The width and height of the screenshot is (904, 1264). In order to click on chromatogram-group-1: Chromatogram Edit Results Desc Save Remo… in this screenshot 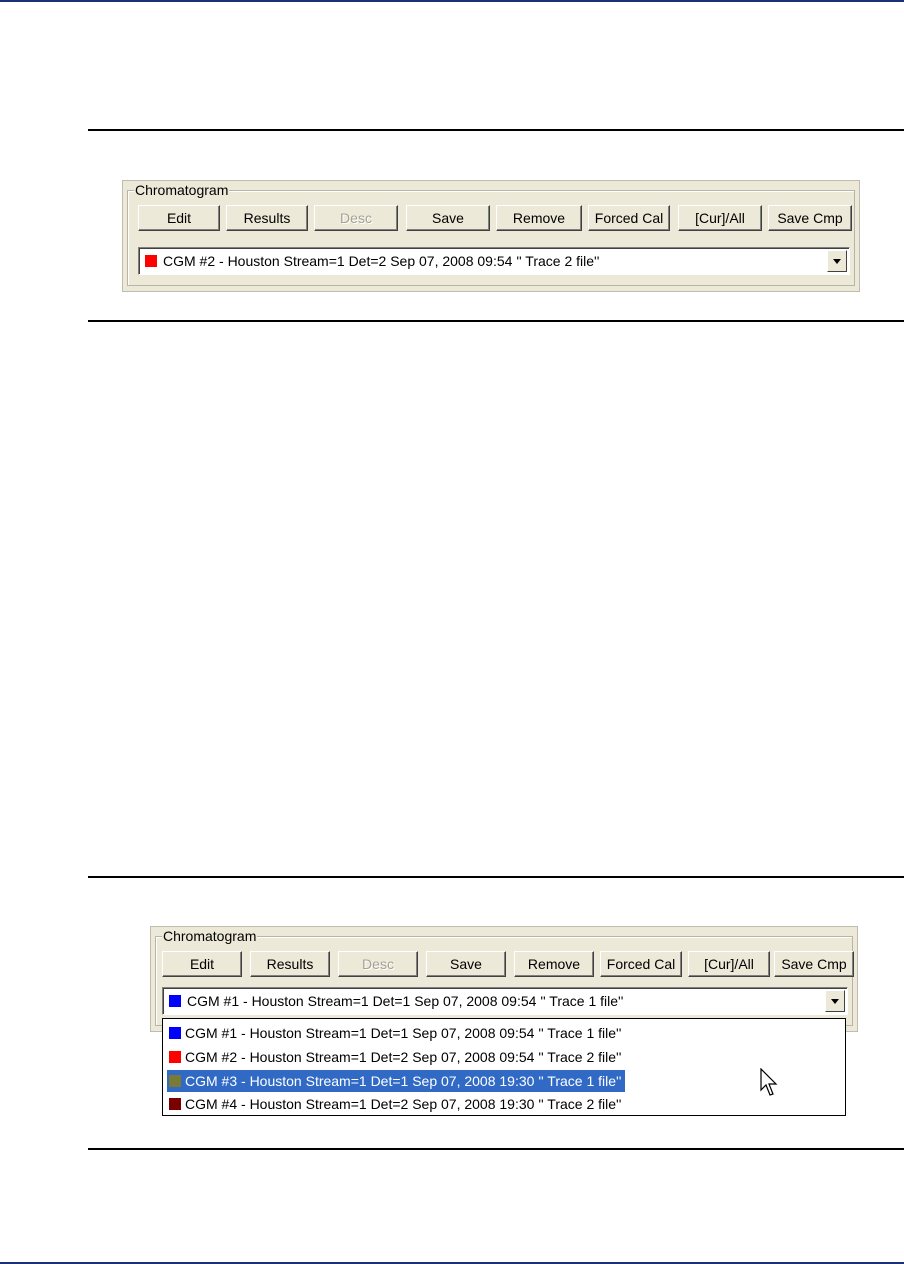, I will do `click(492, 234)`.